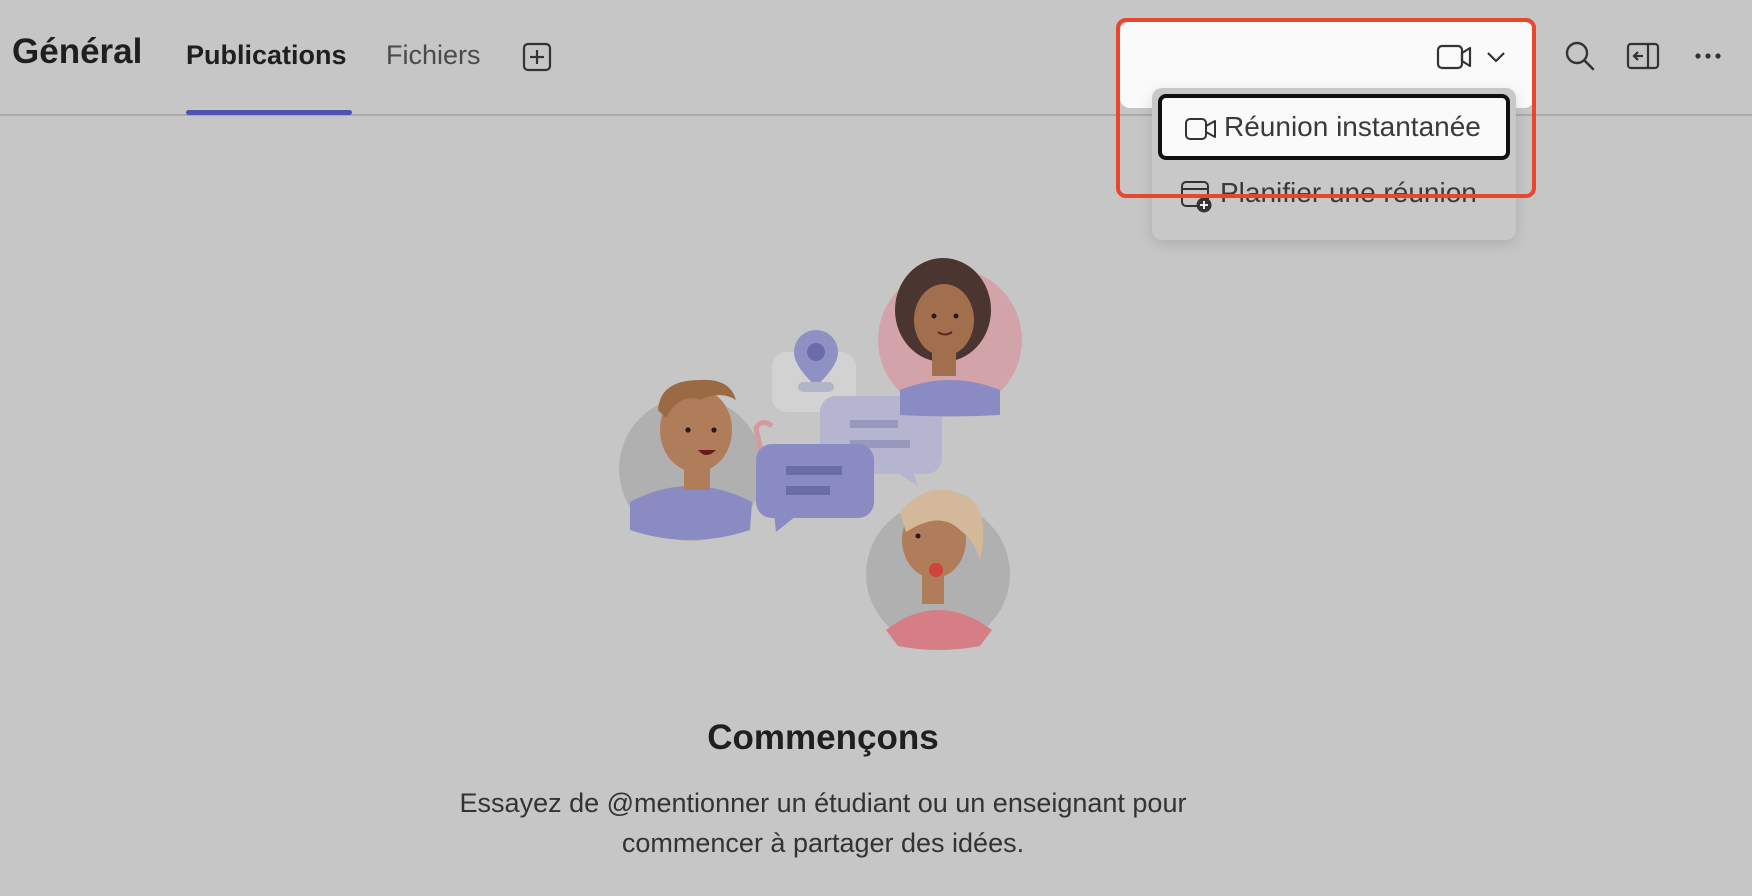 This screenshot has height=896, width=1752. I want to click on tab-publications: Publications, so click(266, 55).